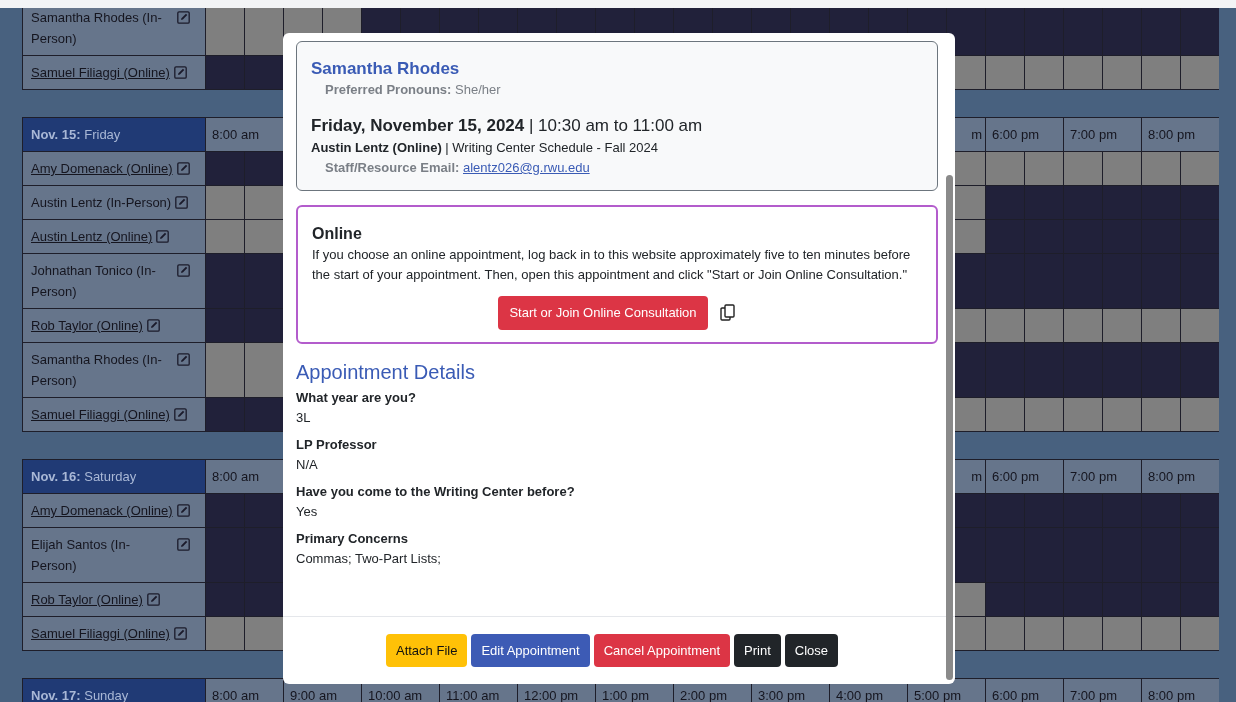 The image size is (1236, 702). Describe the element at coordinates (386, 372) in the screenshot. I see `details-heading: Appointment Details` at that location.